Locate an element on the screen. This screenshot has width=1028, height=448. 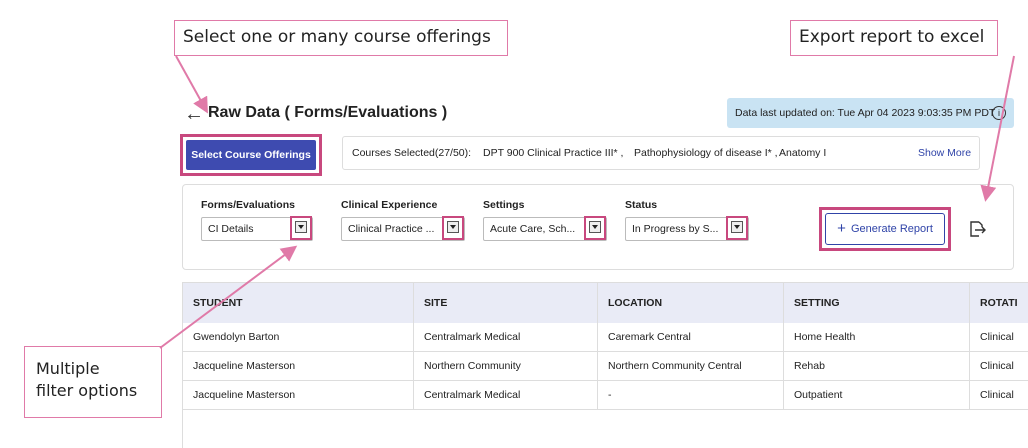
course-chip: Pathophysiology of disease I* , is located at coordinates (706, 153).